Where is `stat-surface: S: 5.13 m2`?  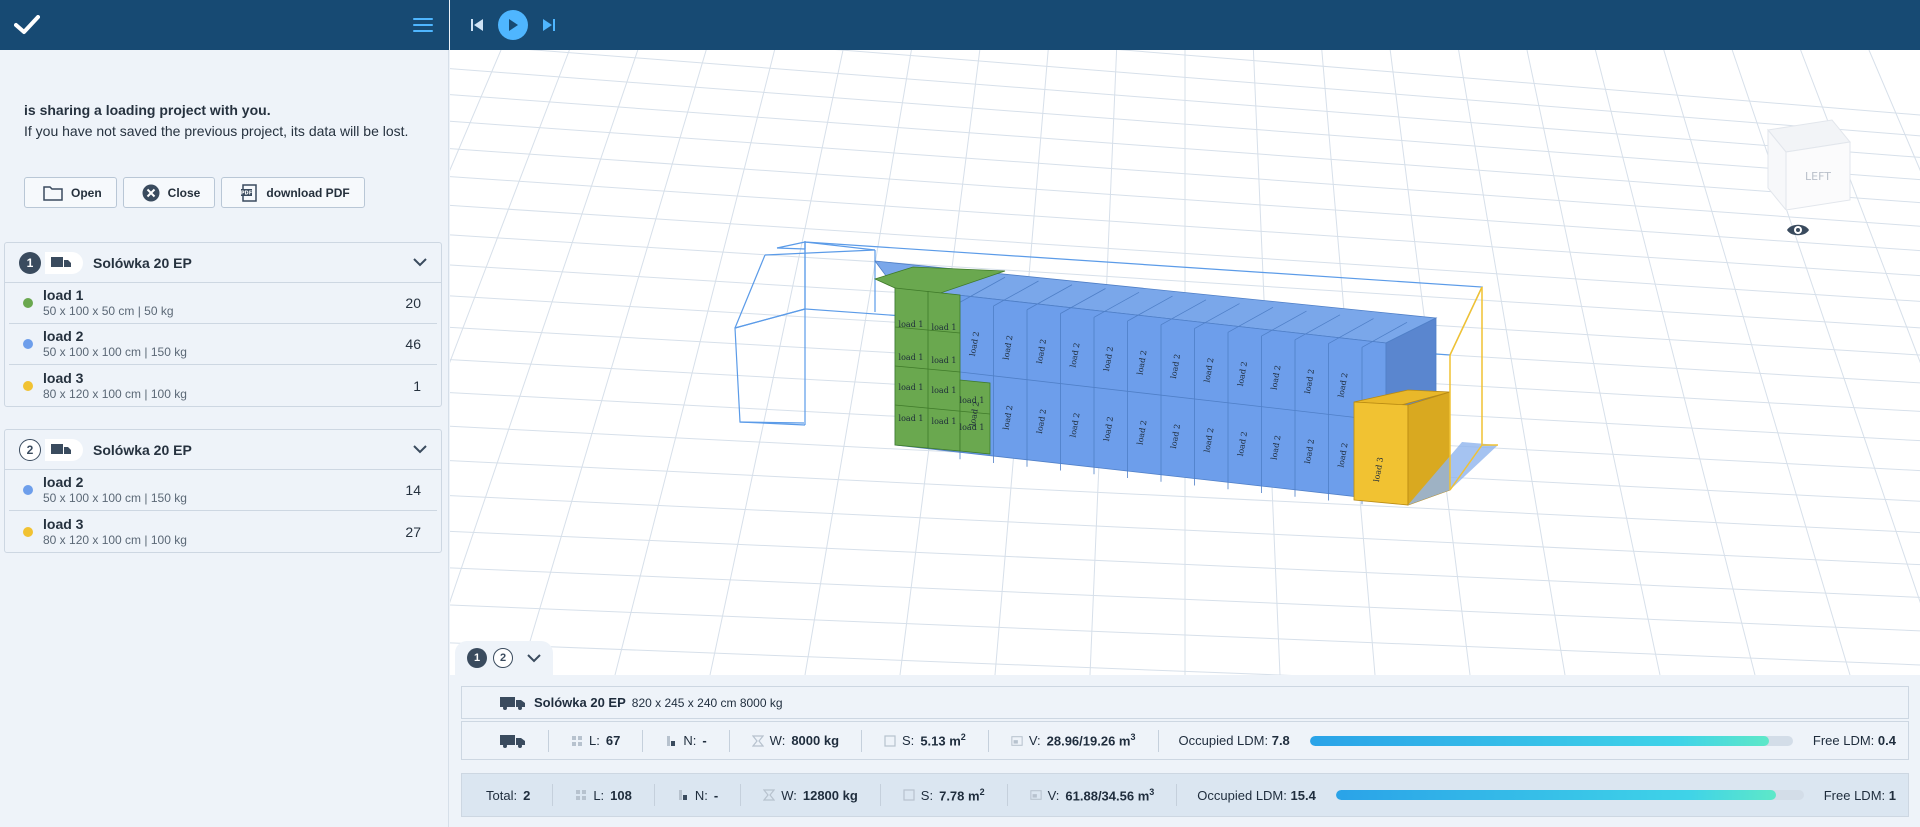
stat-surface: S: 5.13 m2 is located at coordinates (925, 740).